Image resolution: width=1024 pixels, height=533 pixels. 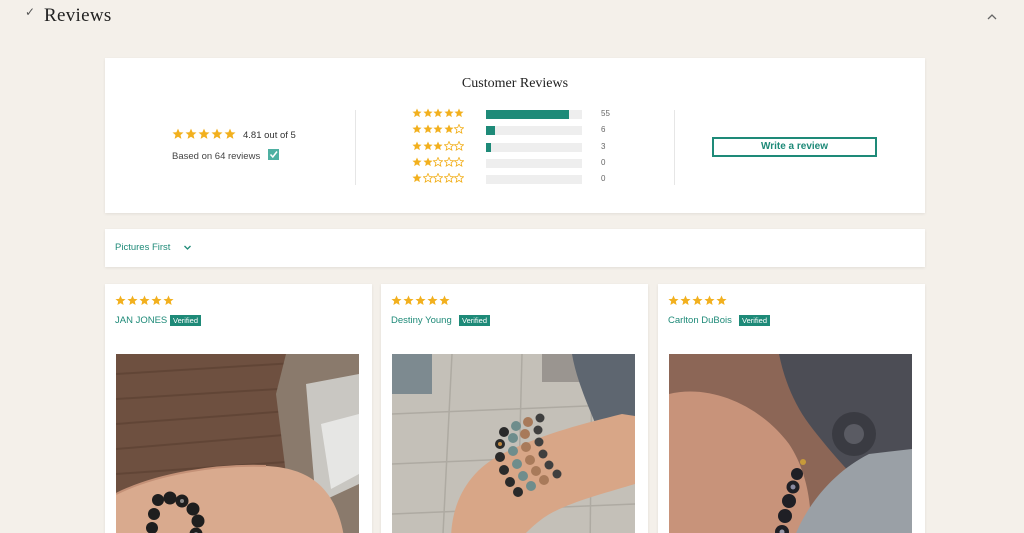 I want to click on rating-row-2-stars: 0, so click(x=532, y=162).